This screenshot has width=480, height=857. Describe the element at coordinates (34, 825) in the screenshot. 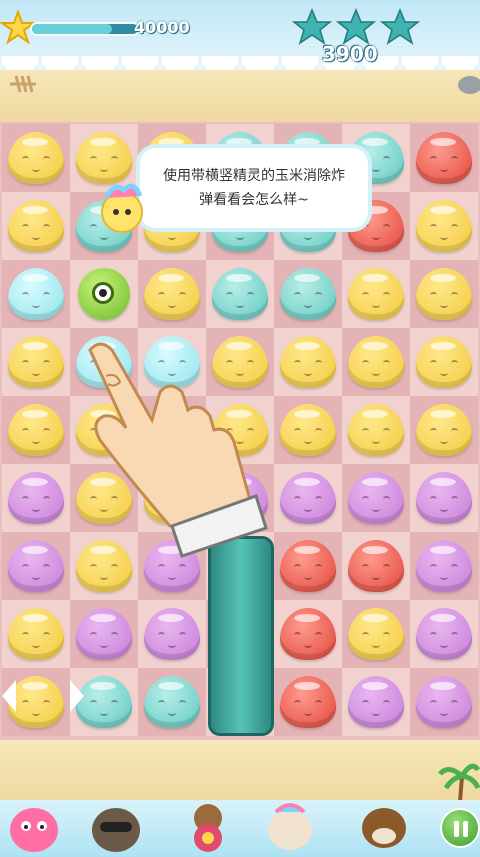

I see `pink-pet-icon` at that location.